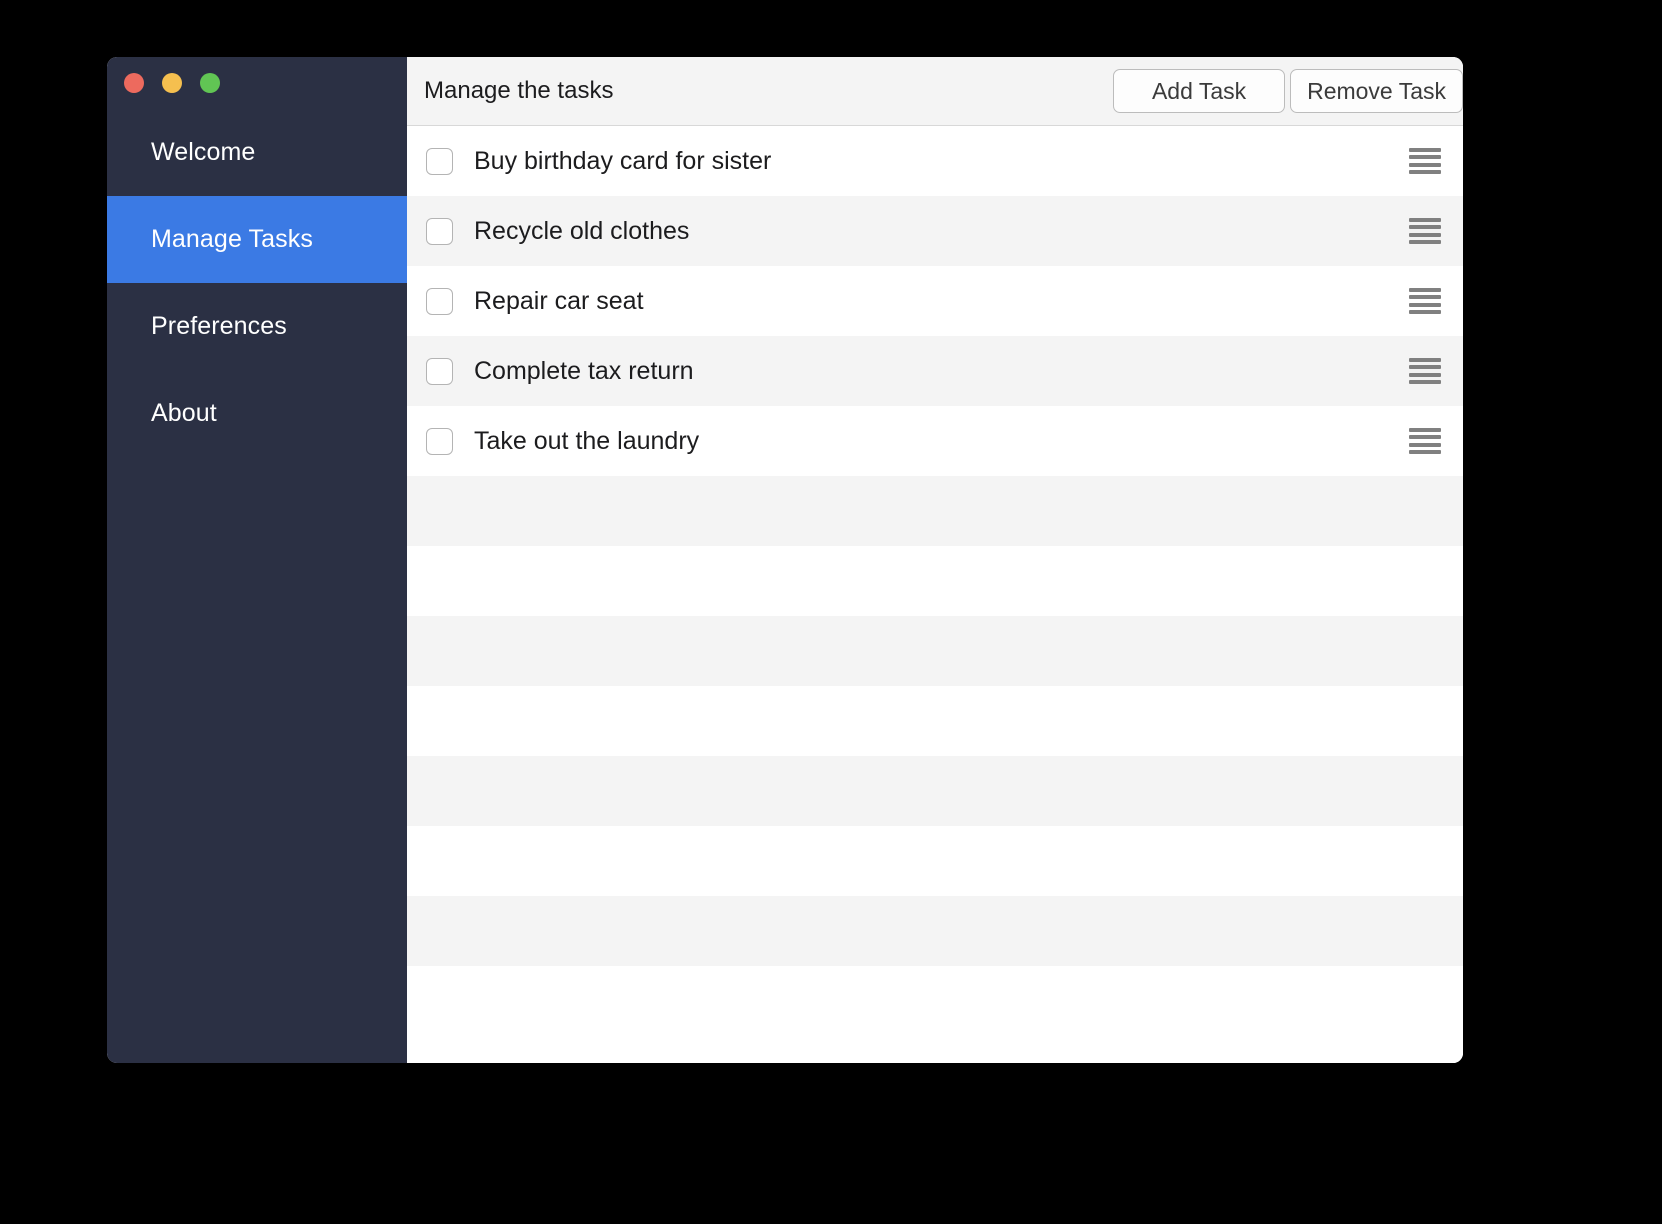 The image size is (1662, 1224). What do you see at coordinates (935, 231) in the screenshot?
I see `task-row: Recycle old clothes` at bounding box center [935, 231].